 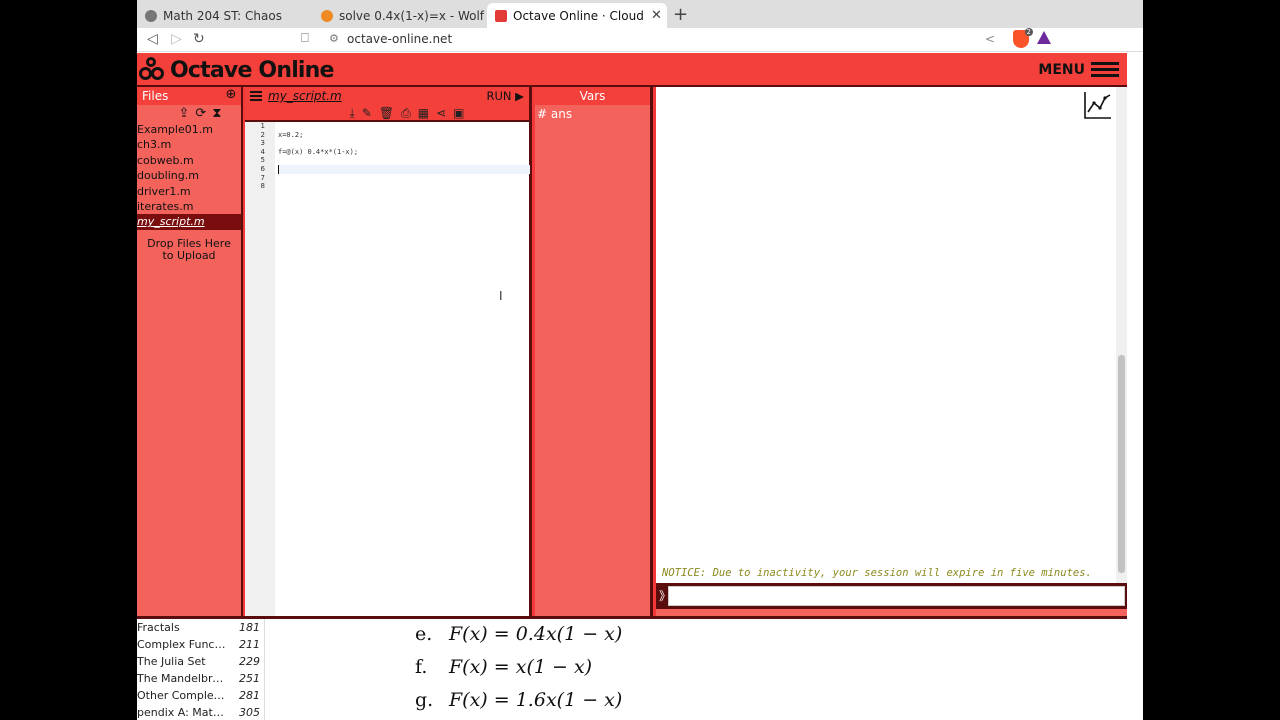 What do you see at coordinates (412, 15) in the screenshot?
I see `tab-title: solve 0.4x(1-x)=x - Wolfram|A` at bounding box center [412, 15].